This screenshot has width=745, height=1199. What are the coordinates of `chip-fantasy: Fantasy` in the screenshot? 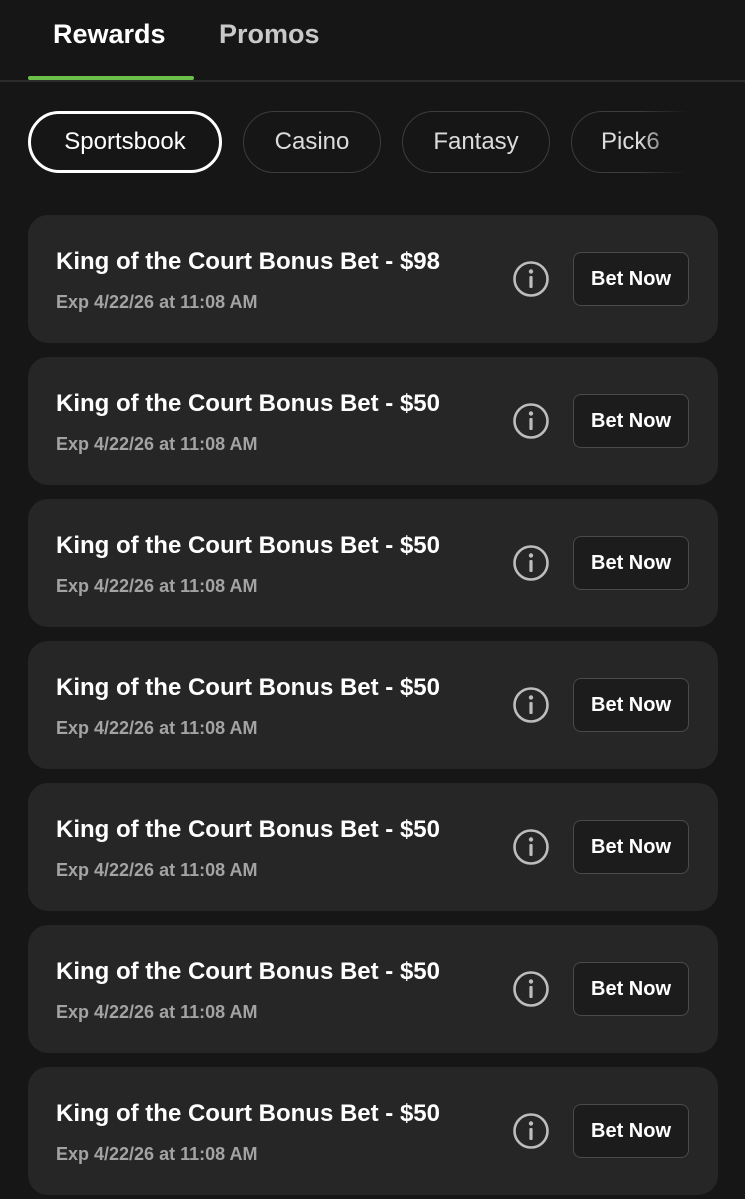 It's located at (476, 142).